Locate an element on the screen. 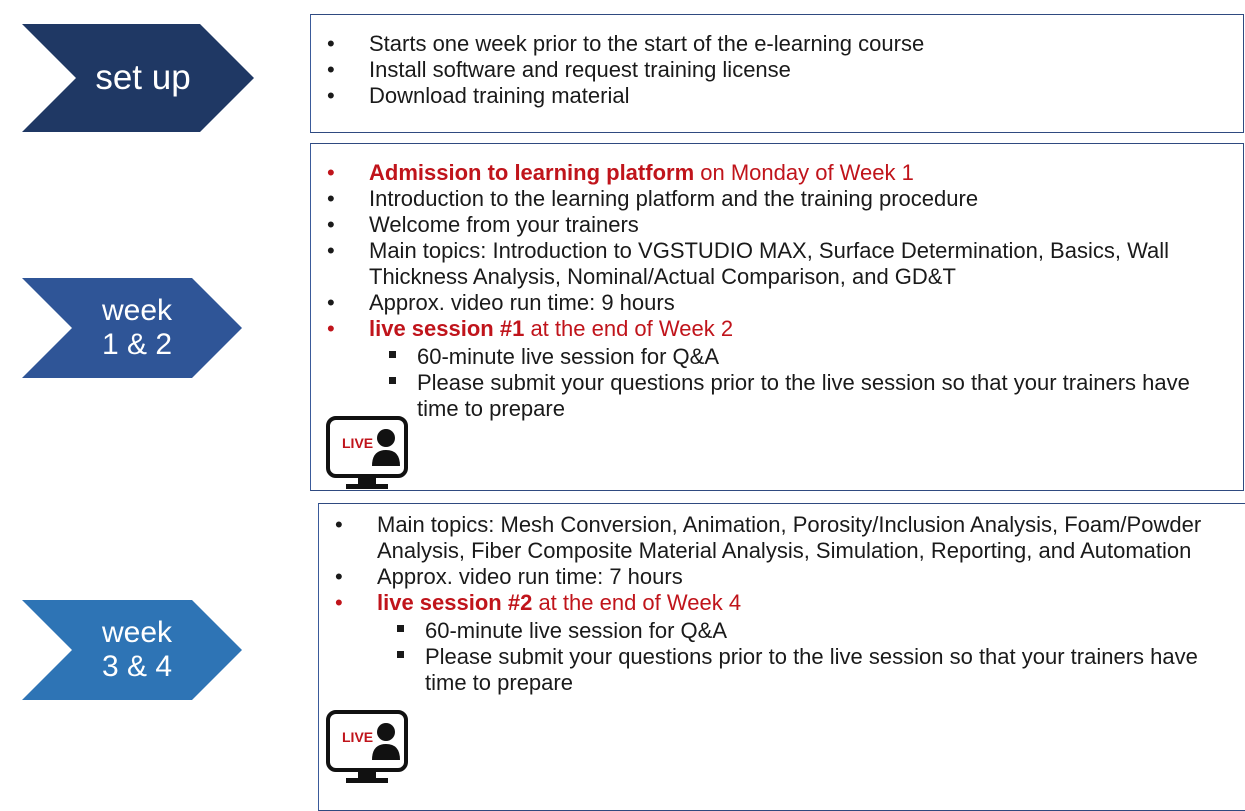 The image size is (1245, 811). phase-label-line2: 1 & 2 is located at coordinates (137, 344).